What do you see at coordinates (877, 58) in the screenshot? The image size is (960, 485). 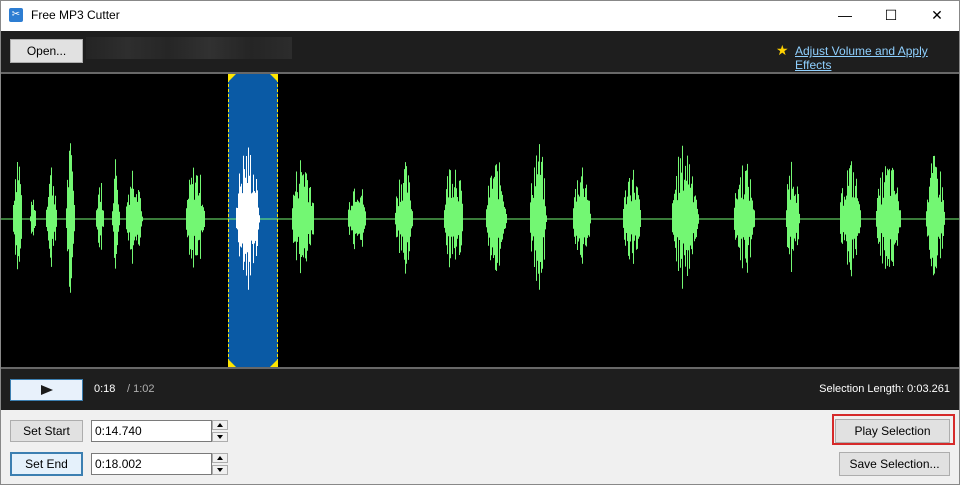 I see `adjust-volume-effects-link: Adjust Volume and Apply Effects` at bounding box center [877, 58].